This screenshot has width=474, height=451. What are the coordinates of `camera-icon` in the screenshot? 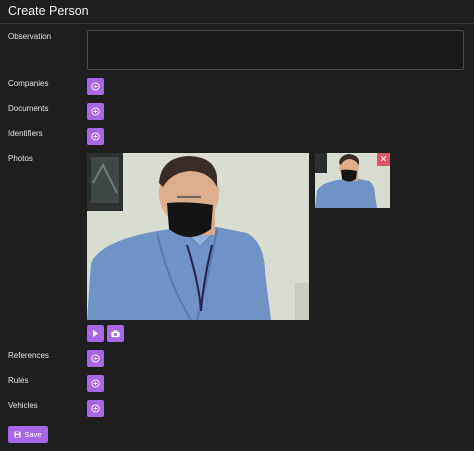 It's located at (115, 333).